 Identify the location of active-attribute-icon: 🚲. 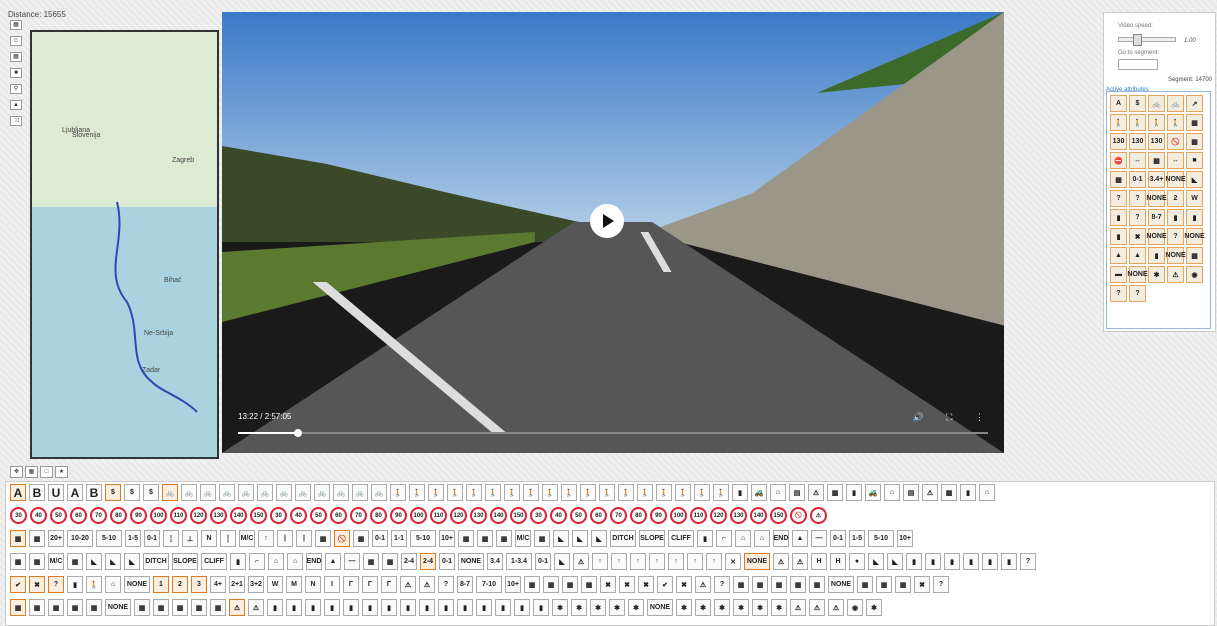
(1156, 103).